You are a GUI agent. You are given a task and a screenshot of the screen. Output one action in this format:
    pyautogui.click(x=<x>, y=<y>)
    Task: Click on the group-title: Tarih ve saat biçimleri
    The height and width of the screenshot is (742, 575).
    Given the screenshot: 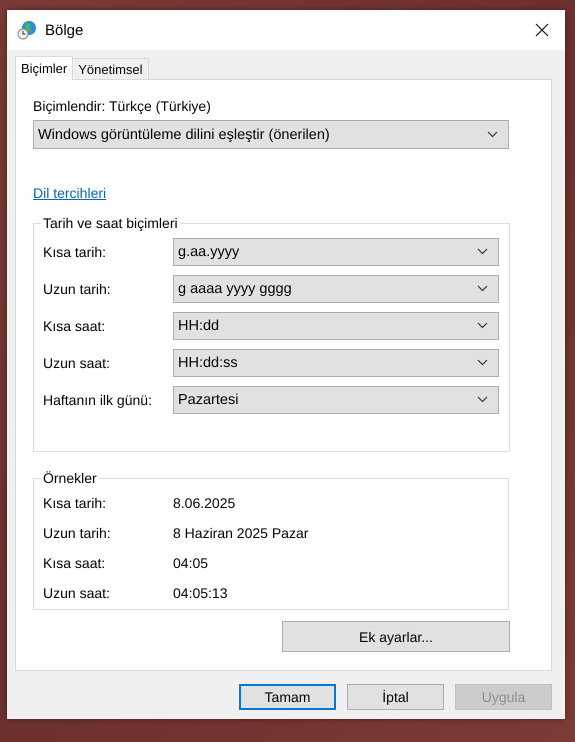 What is the action you would take?
    pyautogui.click(x=110, y=223)
    